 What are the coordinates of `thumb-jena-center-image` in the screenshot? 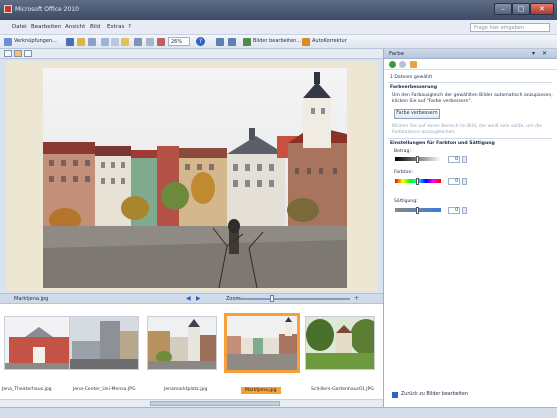 It's located at (104, 343).